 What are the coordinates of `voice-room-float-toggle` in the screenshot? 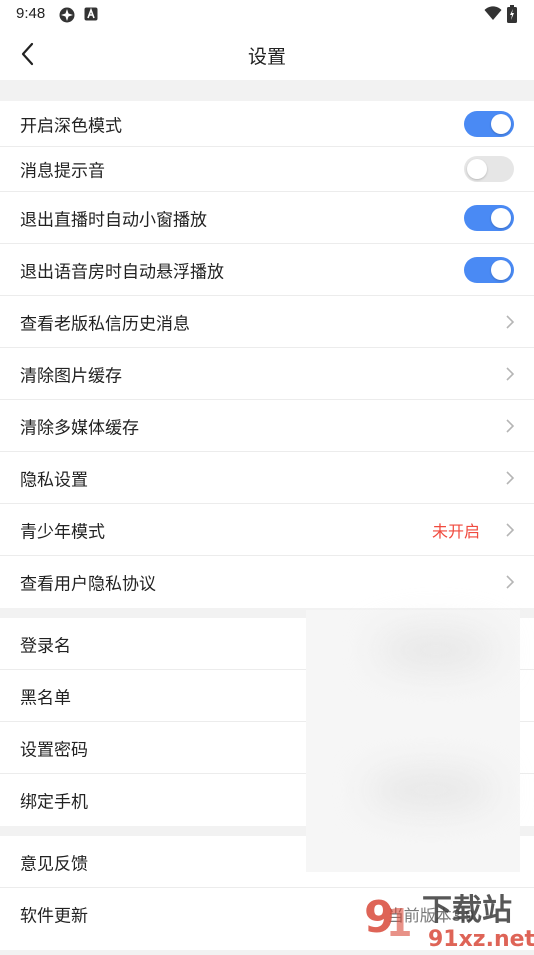 It's located at (489, 269).